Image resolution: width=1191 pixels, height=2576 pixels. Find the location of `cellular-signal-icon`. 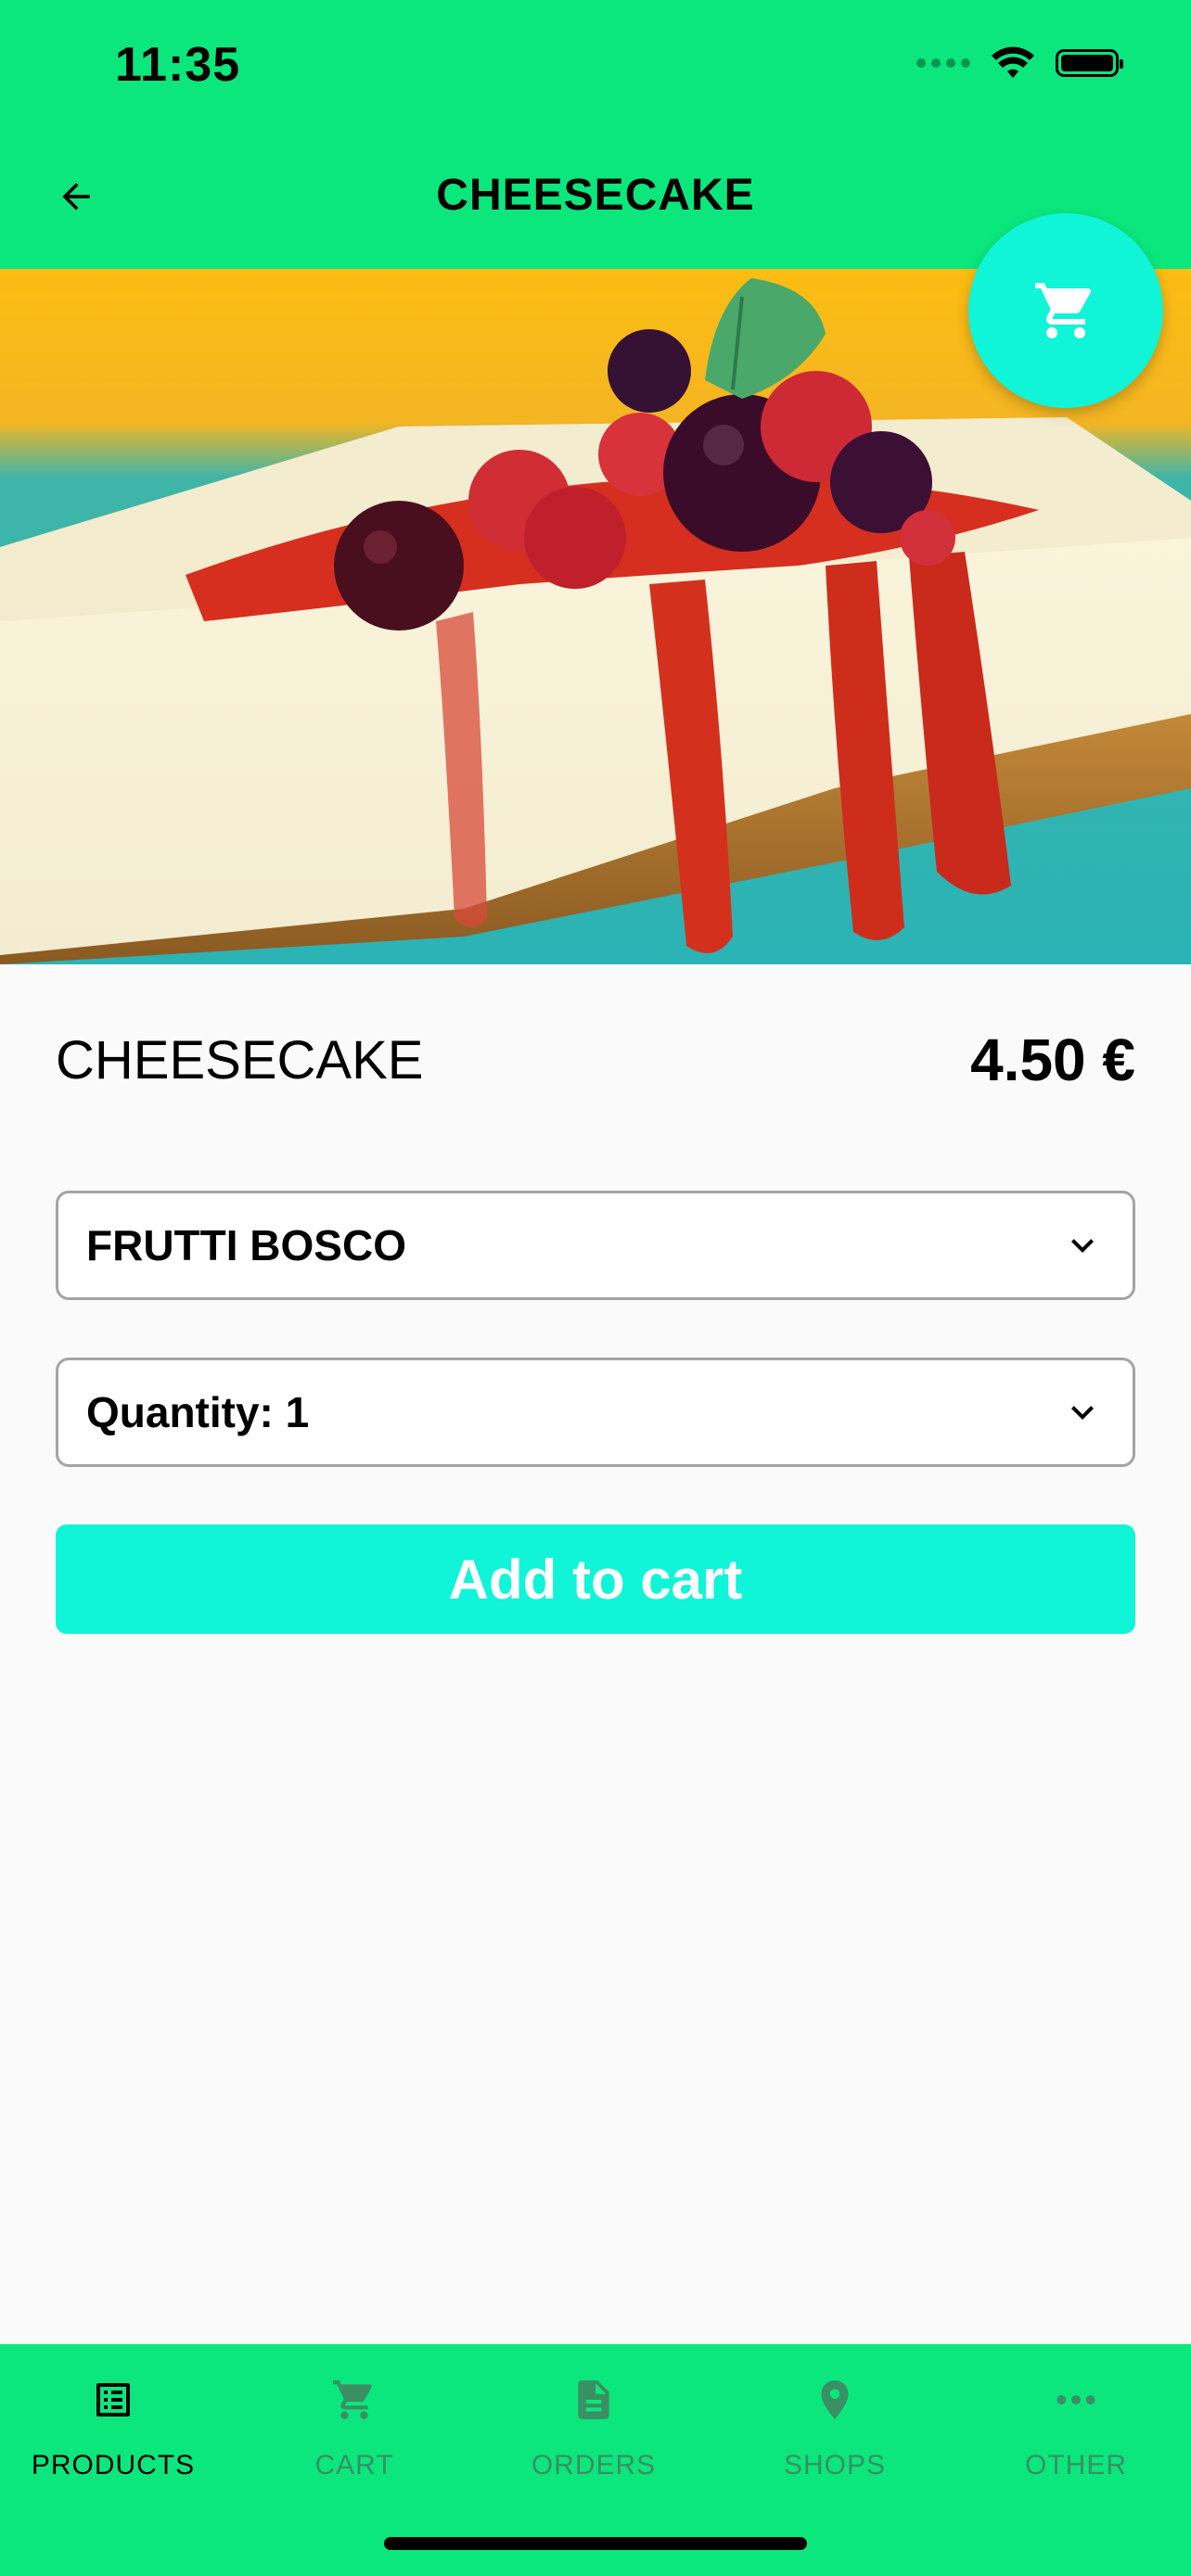

cellular-signal-icon is located at coordinates (943, 63).